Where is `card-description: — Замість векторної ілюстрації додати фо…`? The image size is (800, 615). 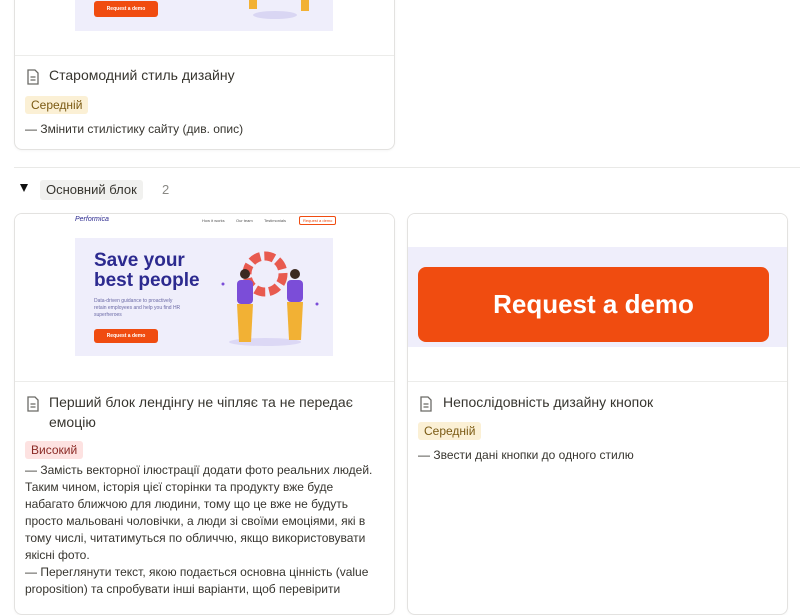 card-description: — Замість векторної ілюстрації додати фо… is located at coordinates (199, 529).